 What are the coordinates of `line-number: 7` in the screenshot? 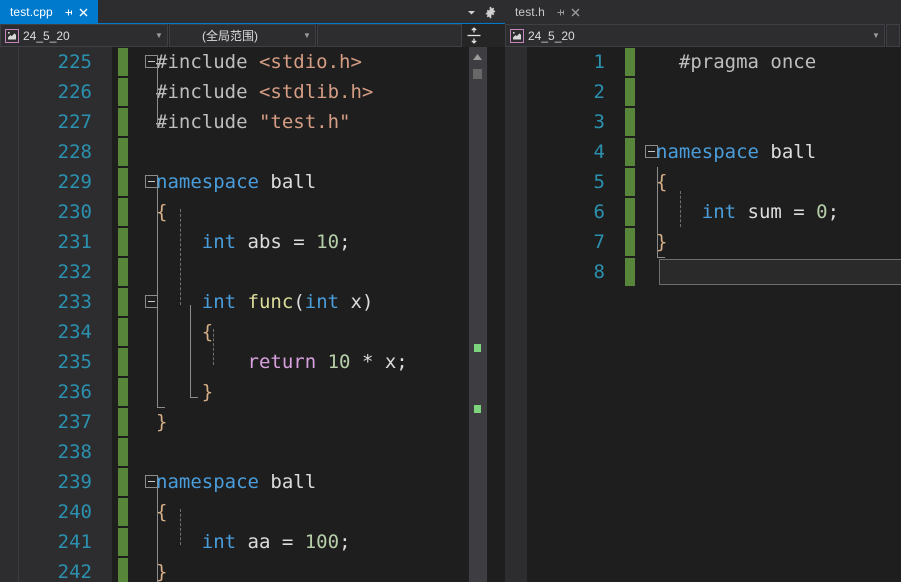 It's located at (599, 242).